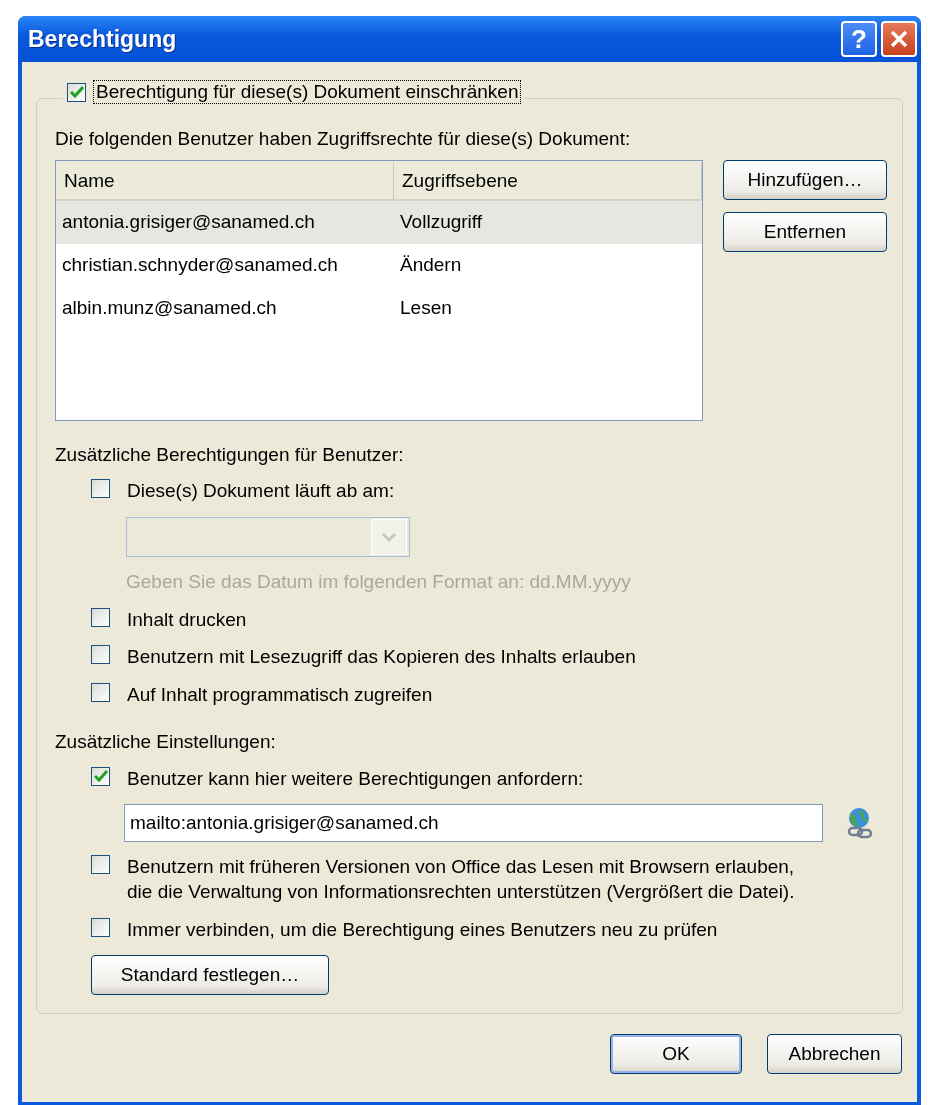 The image size is (928, 1105). I want to click on close-button, so click(899, 39).